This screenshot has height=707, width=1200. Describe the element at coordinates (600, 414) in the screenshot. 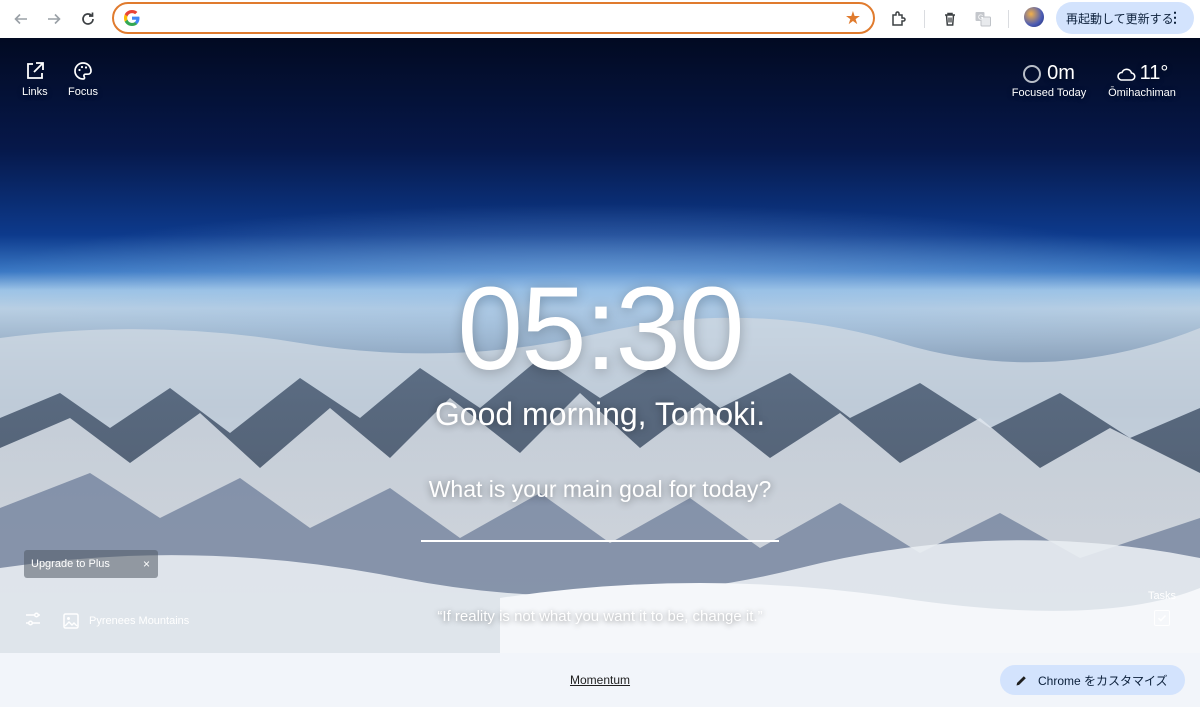

I see `greeting-text: Good morning, Tomoki.` at that location.